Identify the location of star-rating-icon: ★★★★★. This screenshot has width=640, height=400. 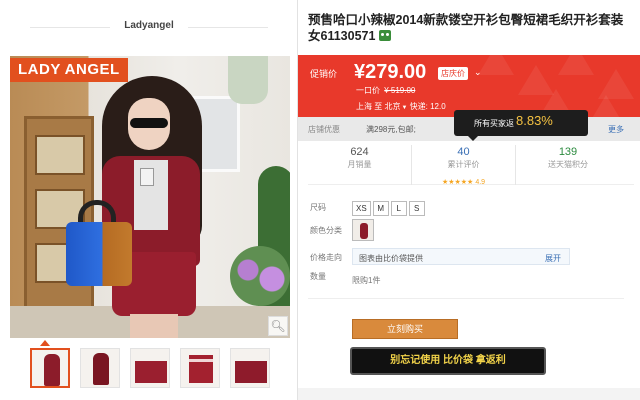
(457, 182).